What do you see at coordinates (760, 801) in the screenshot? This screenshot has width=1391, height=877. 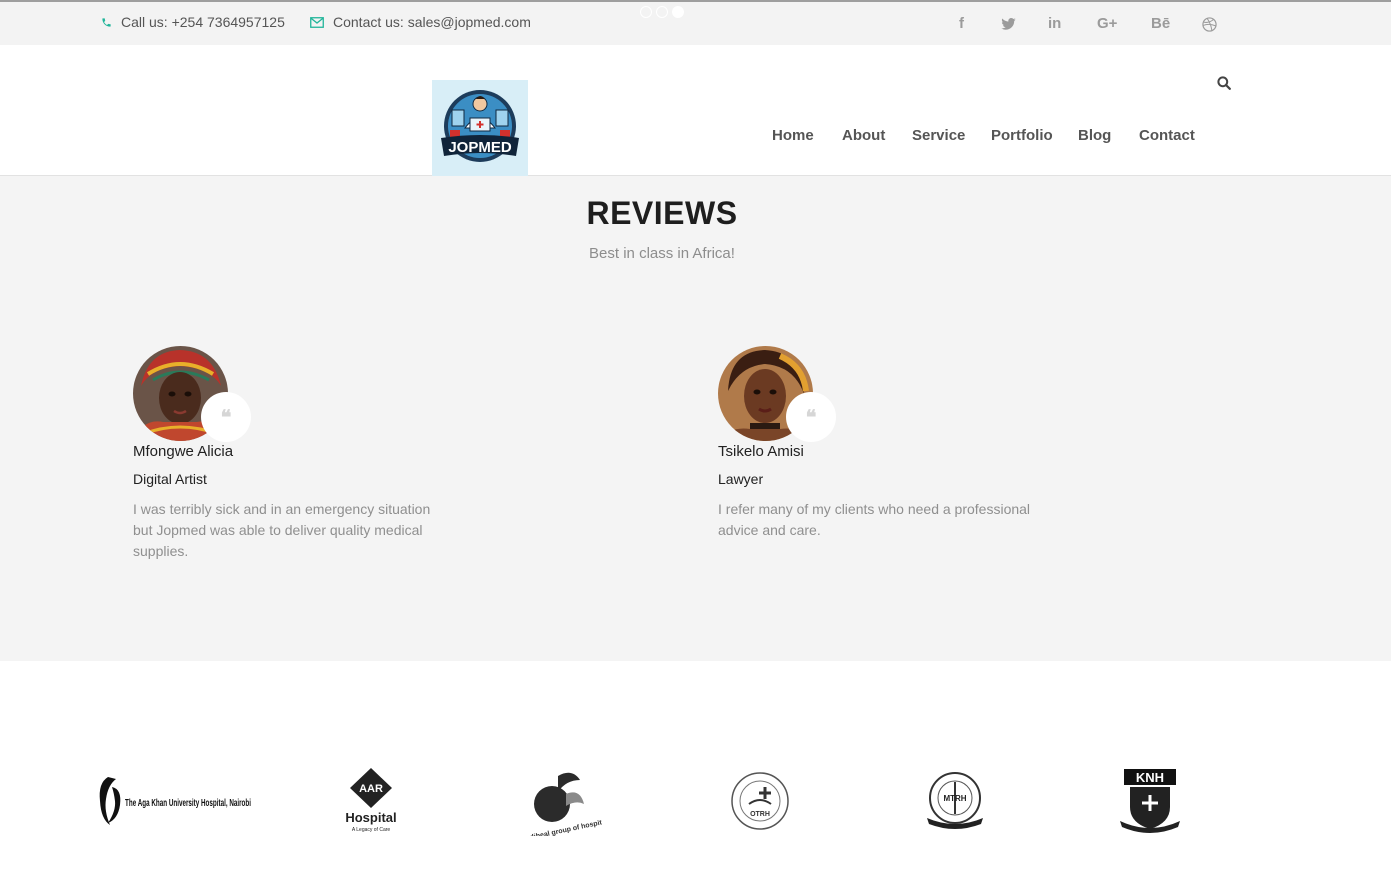 I see `partner-logo-otrh: OTRH` at bounding box center [760, 801].